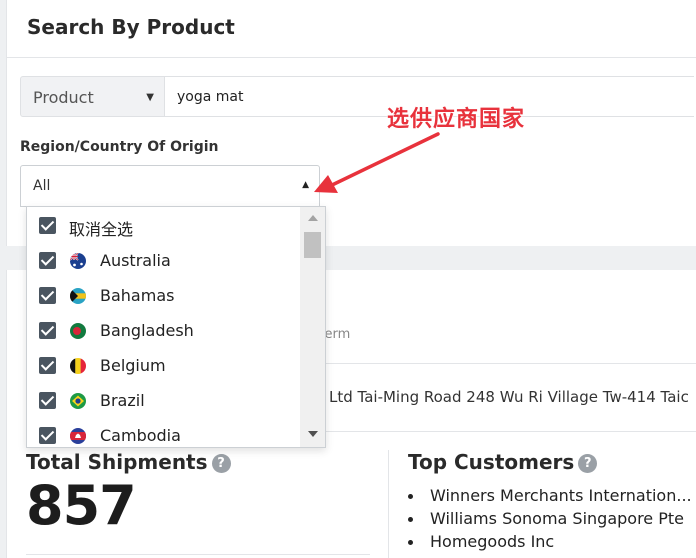 This screenshot has width=696, height=558. What do you see at coordinates (78, 331) in the screenshot?
I see `bangladesh-flag-icon` at bounding box center [78, 331].